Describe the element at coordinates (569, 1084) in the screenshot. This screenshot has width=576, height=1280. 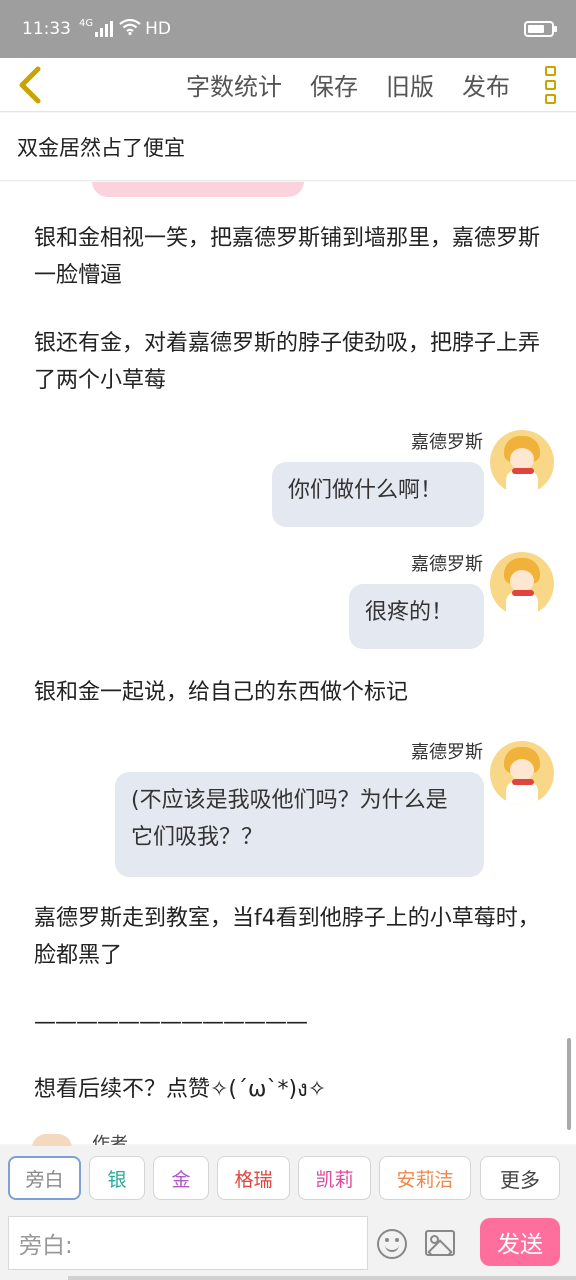
I see `scrollbar` at that location.